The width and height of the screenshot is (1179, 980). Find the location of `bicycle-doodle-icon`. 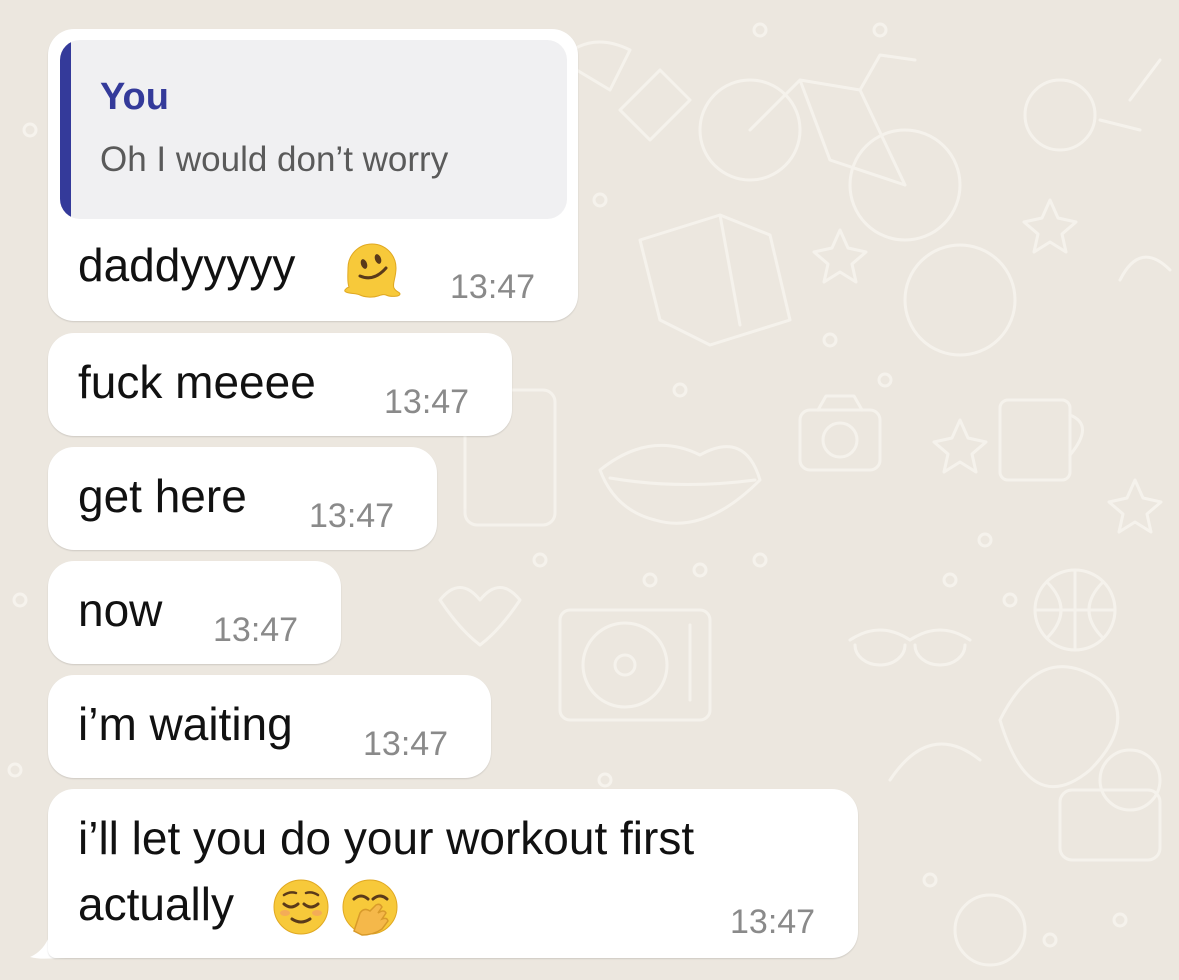

bicycle-doodle-icon is located at coordinates (830, 147).